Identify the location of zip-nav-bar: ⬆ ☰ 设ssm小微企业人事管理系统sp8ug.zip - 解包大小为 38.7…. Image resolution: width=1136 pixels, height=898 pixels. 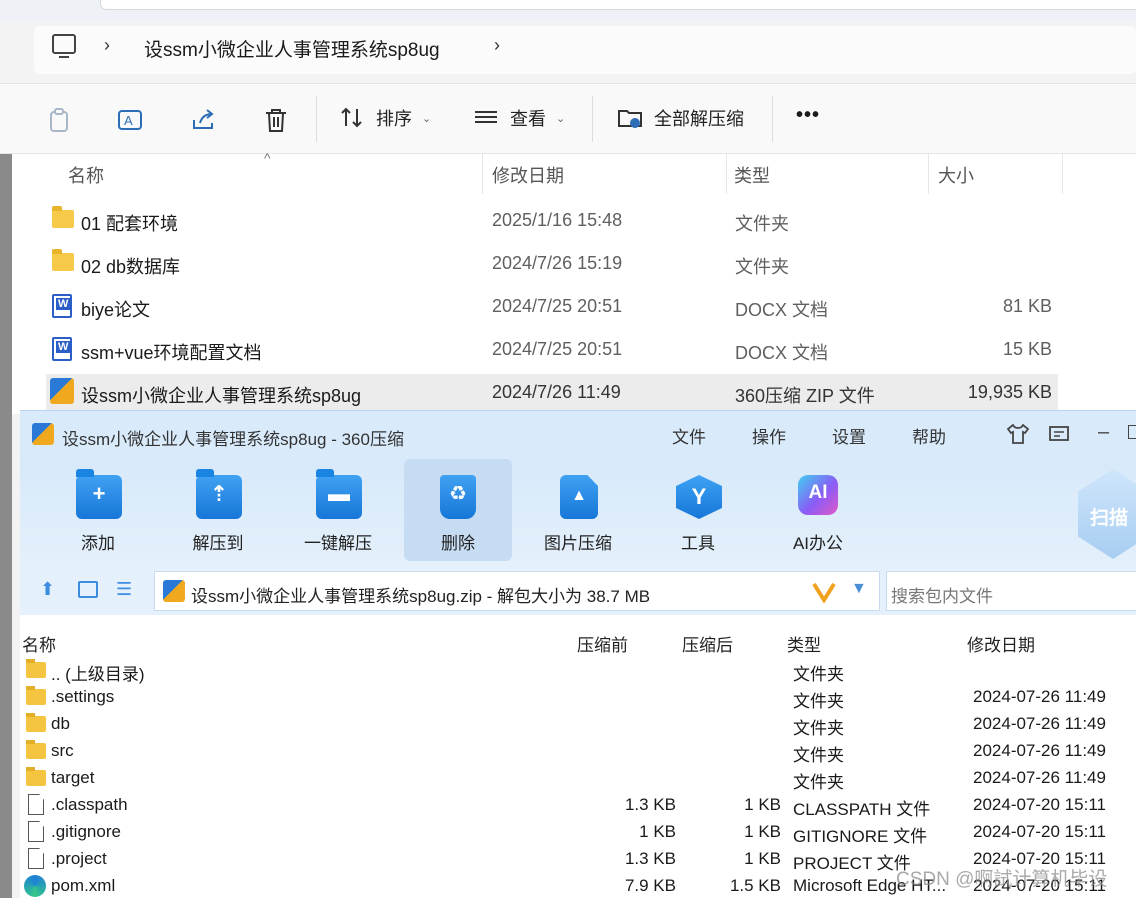
(578, 591).